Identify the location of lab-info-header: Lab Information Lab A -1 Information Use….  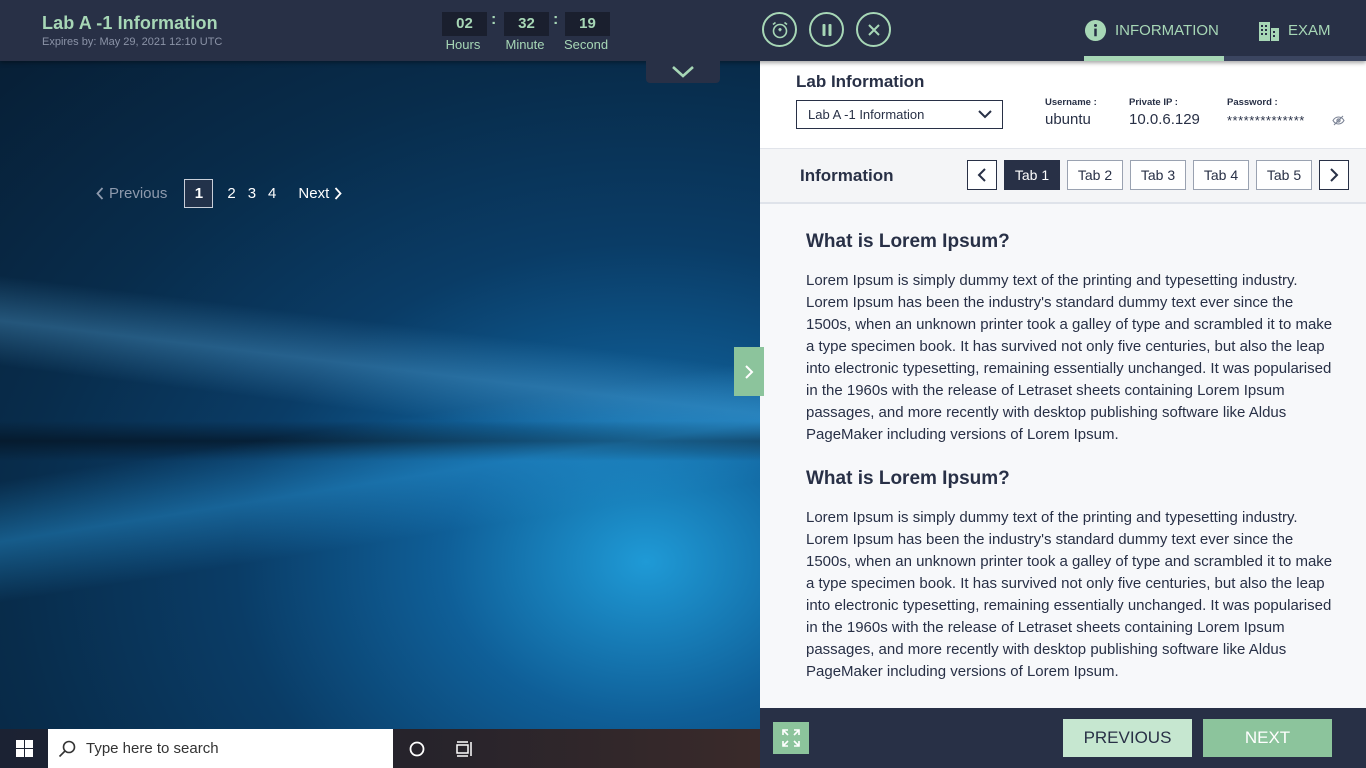
(1063, 105).